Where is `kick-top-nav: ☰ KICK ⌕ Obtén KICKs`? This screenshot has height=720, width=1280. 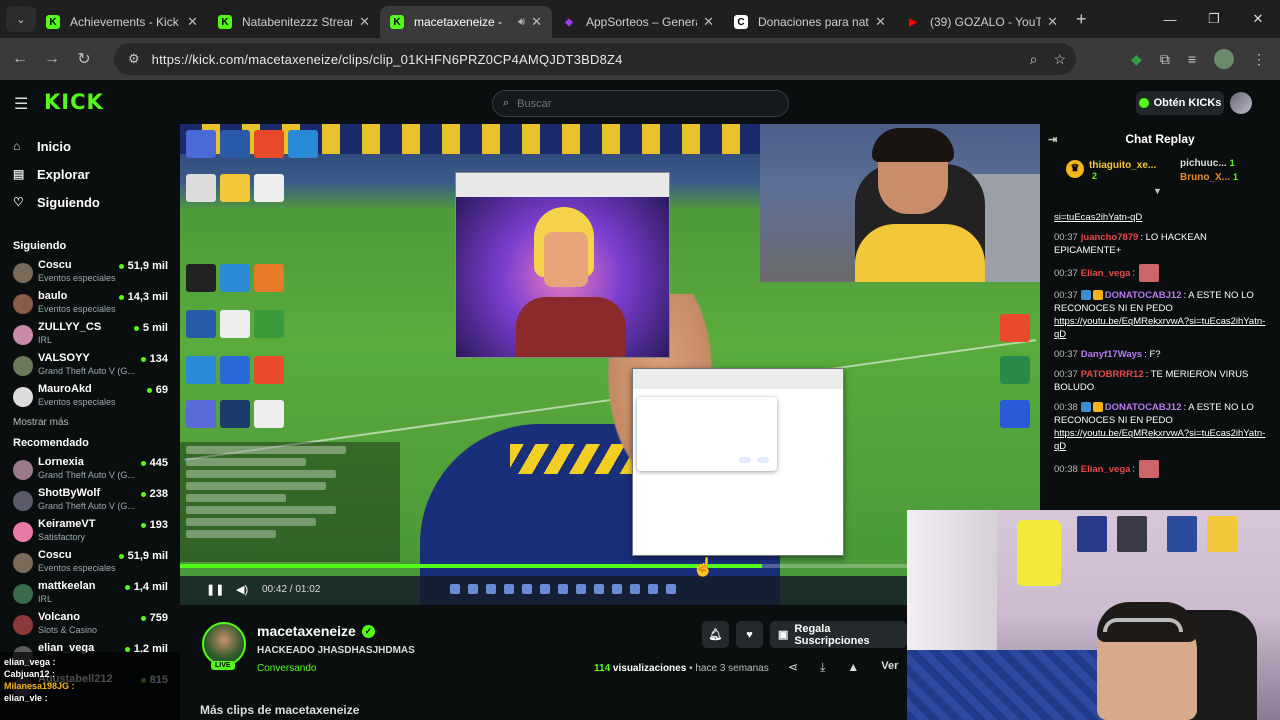
kick-top-nav: ☰ KICK ⌕ Obtén KICKs is located at coordinates (640, 102).